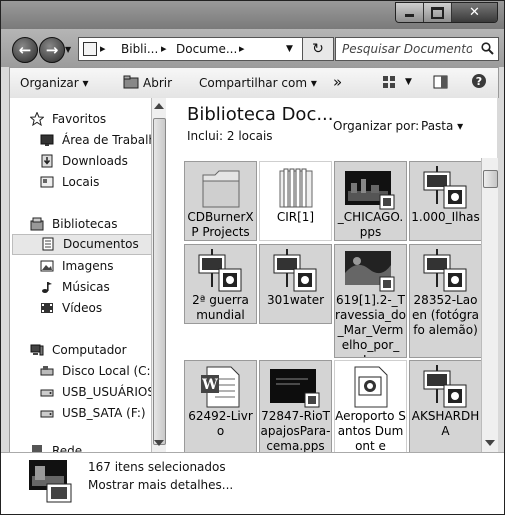  Describe the element at coordinates (370, 430) in the screenshot. I see `file-name: Aeroporto Santos Dumont e` at that location.